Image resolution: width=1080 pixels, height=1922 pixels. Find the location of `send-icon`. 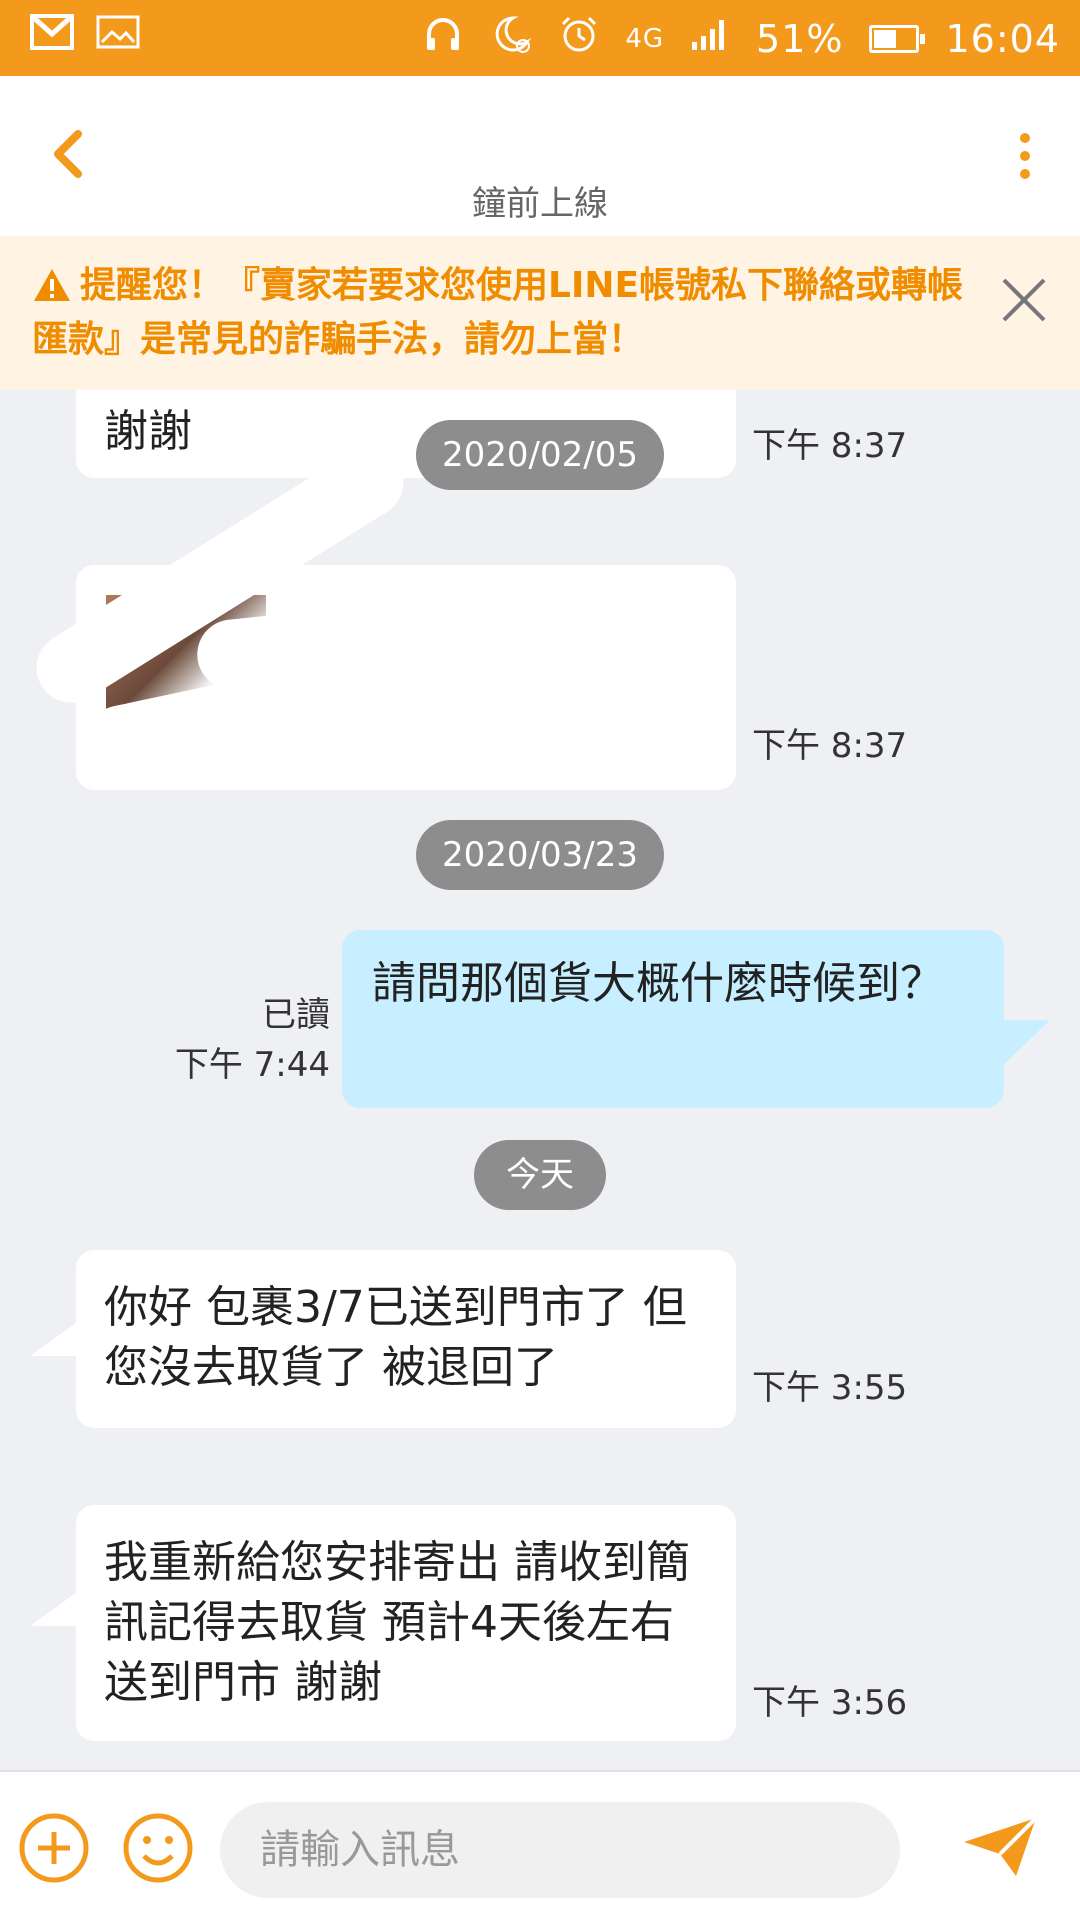

send-icon is located at coordinates (1001, 1846).